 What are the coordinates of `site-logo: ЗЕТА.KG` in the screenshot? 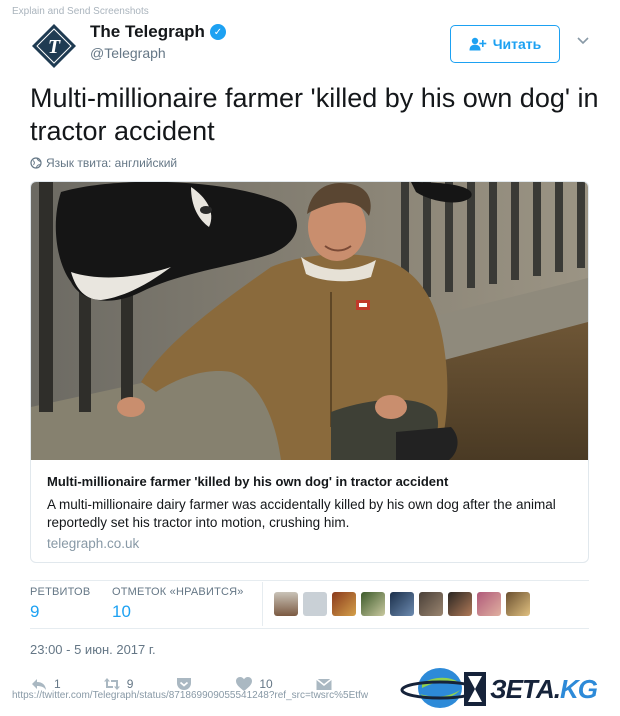 It's located at (510, 688).